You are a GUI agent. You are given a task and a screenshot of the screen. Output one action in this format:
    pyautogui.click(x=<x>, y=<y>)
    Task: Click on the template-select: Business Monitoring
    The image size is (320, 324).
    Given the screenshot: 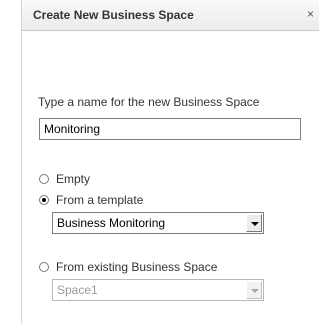 What is the action you would take?
    pyautogui.click(x=158, y=223)
    